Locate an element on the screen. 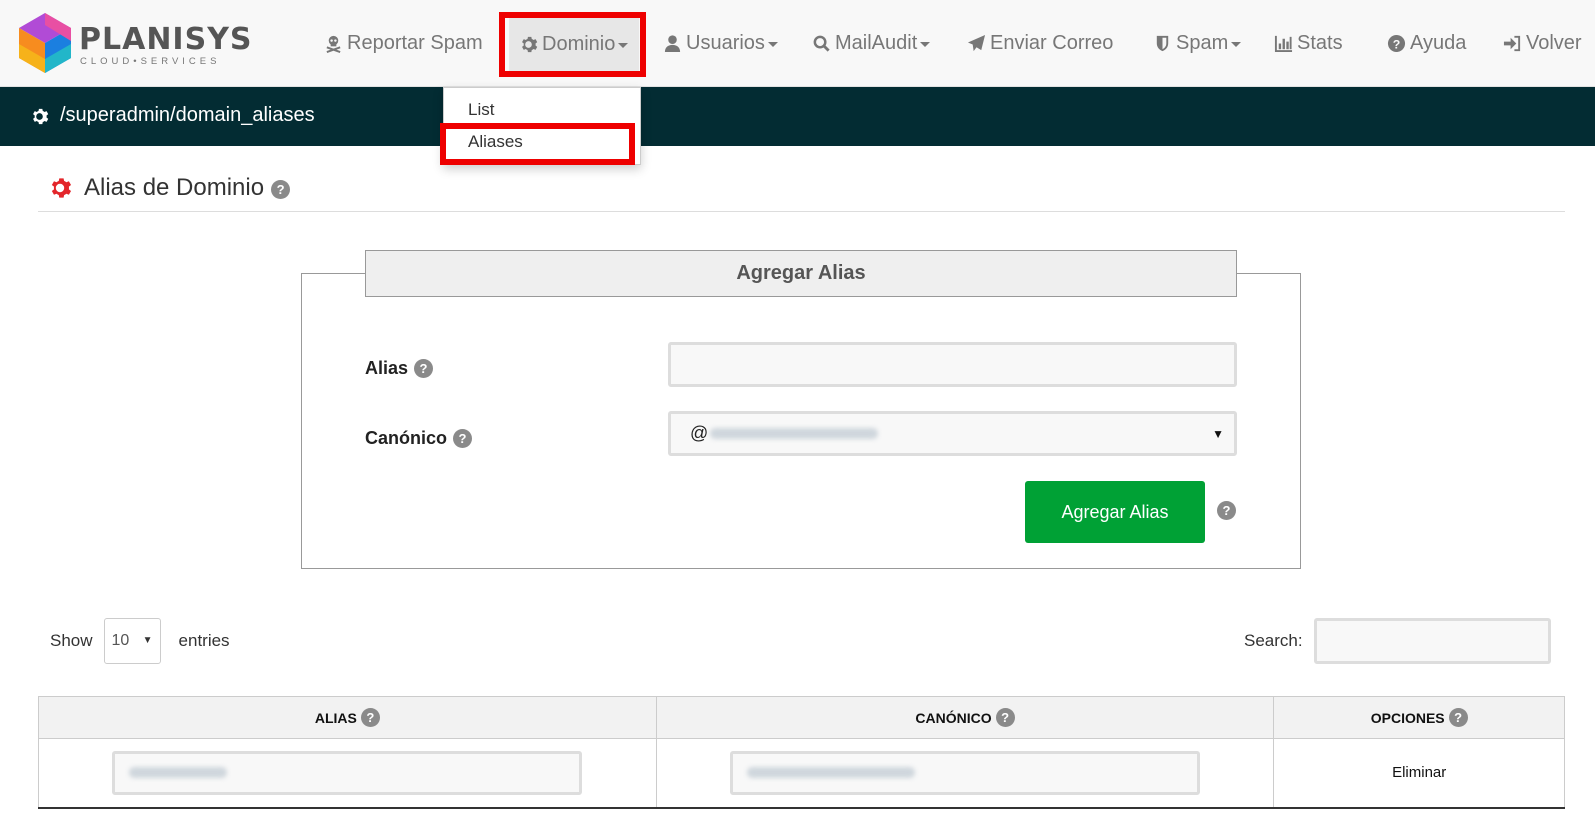  aliases-table: ALIAS? CANÓNICO? OPCIONES? Eliminar is located at coordinates (801, 752).